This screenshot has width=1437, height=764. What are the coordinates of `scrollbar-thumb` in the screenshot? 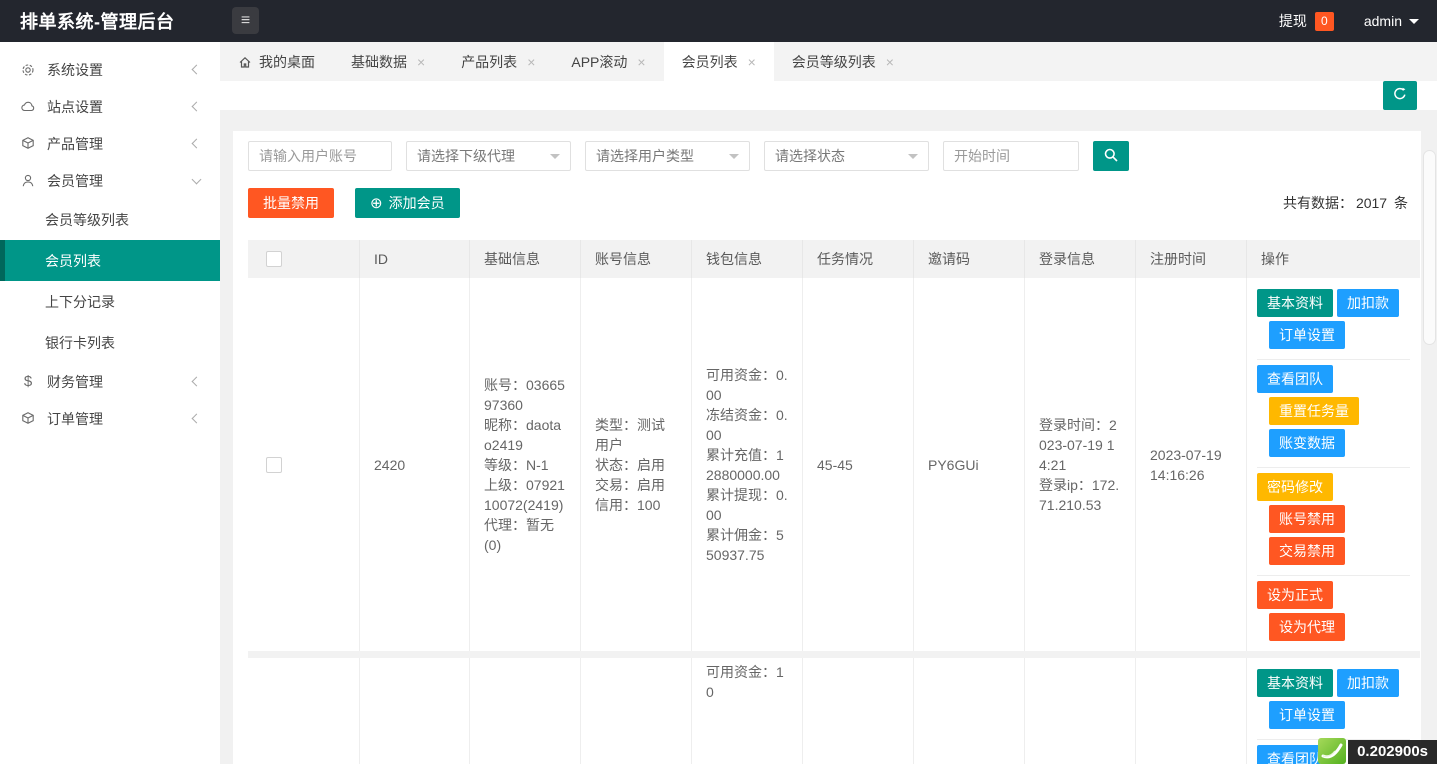 It's located at (1429, 247).